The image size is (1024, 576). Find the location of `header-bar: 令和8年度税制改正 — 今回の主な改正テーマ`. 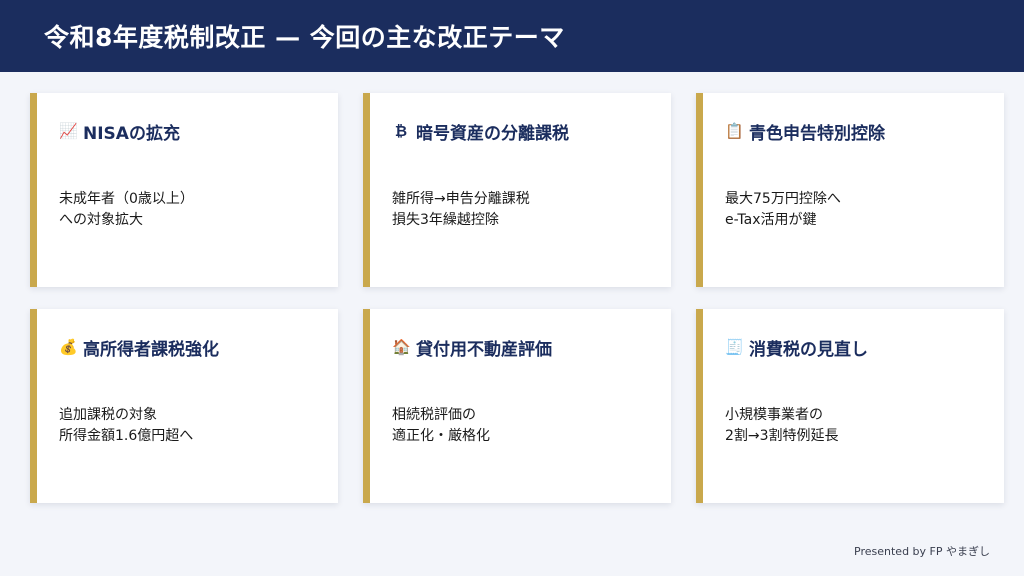

header-bar: 令和8年度税制改正 — 今回の主な改正テーマ is located at coordinates (512, 36).